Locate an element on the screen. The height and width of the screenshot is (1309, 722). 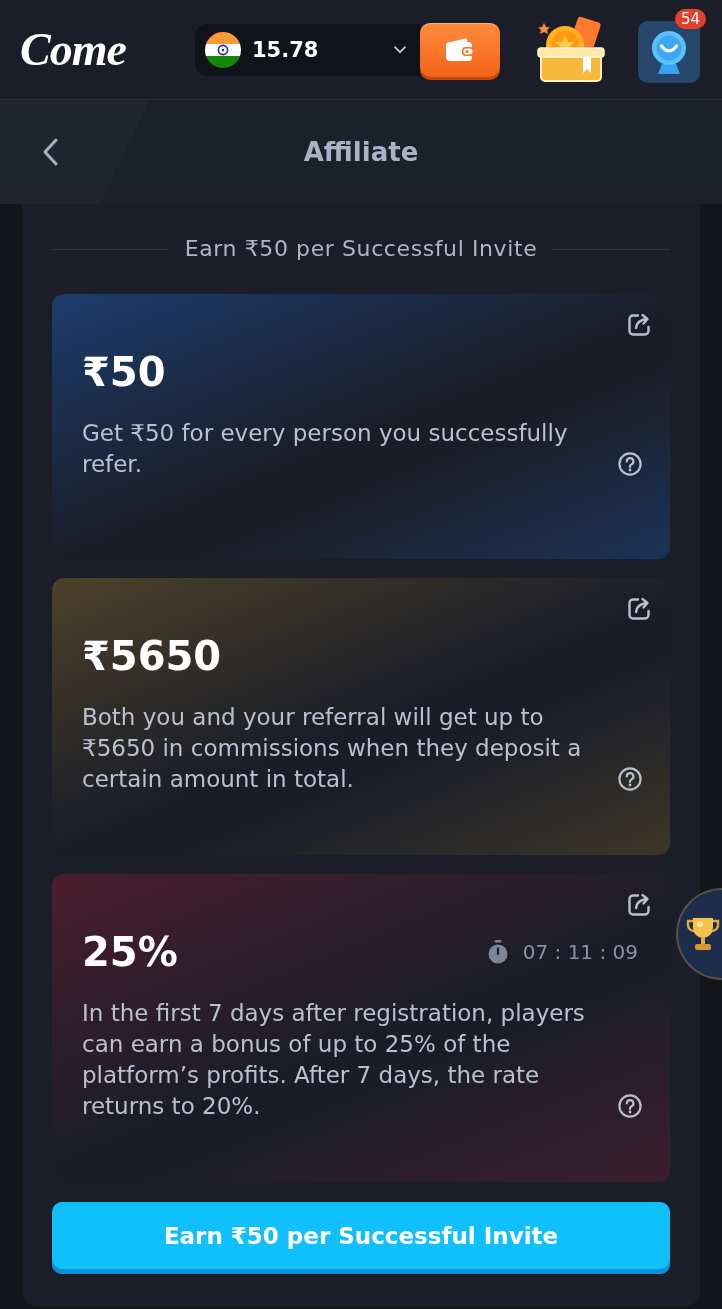
reward-amount: ₹5650 is located at coordinates (152, 656).